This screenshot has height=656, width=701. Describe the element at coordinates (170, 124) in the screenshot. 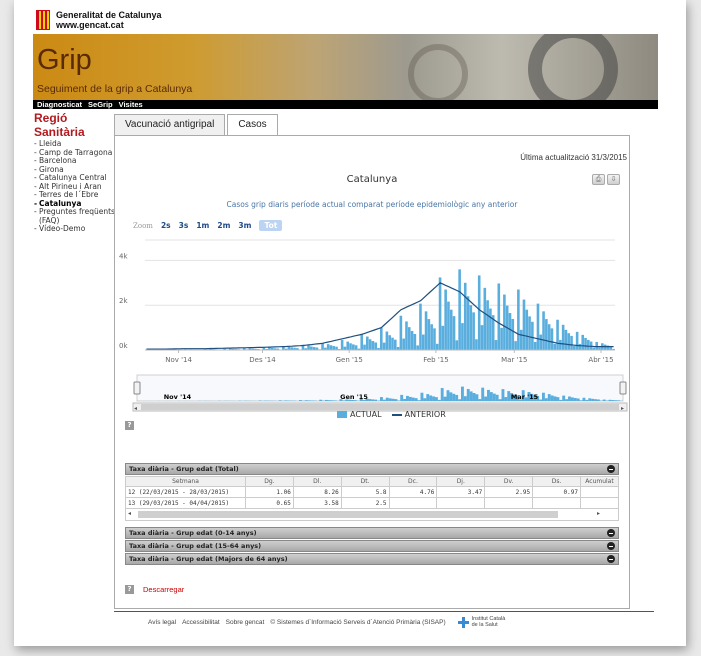

I see `tab-vacunacio: Vacunació antigripal` at that location.